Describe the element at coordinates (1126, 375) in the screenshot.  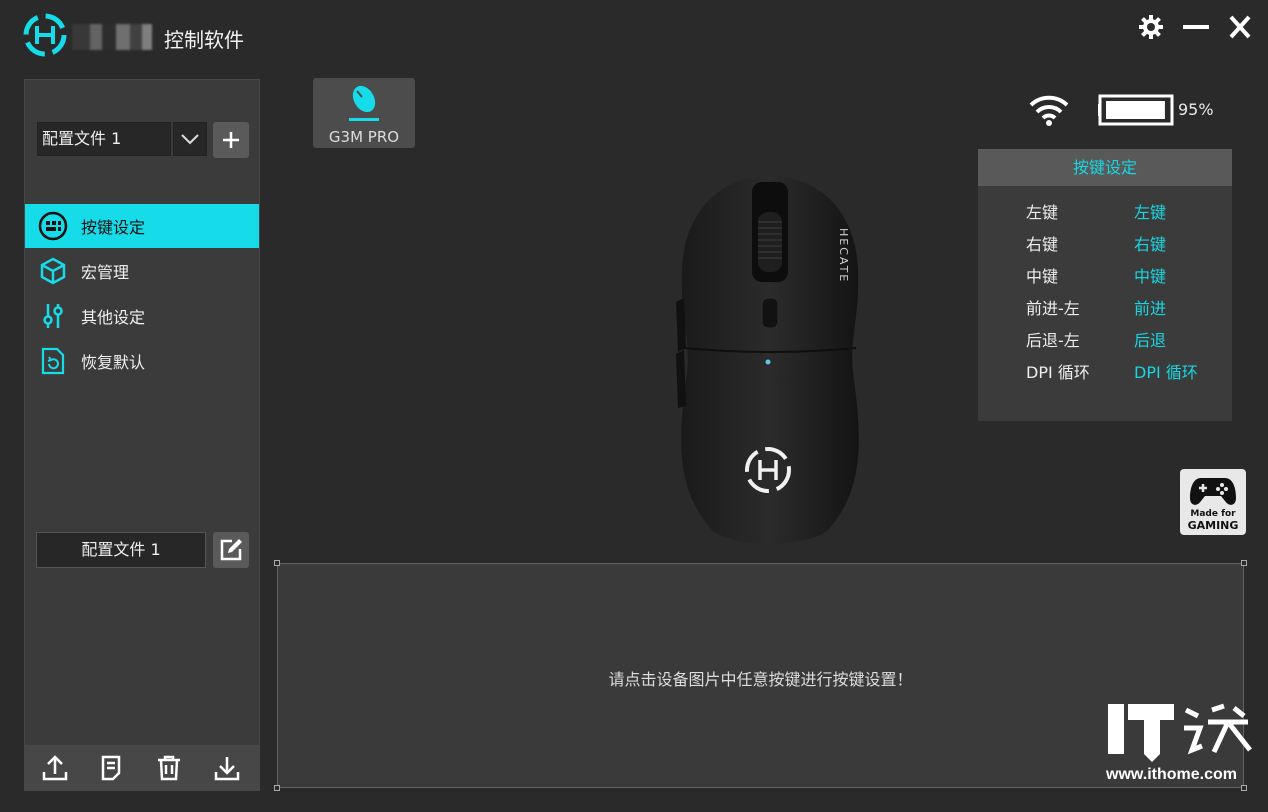
I see `key-row: DPI 循环 DPI 循环` at that location.